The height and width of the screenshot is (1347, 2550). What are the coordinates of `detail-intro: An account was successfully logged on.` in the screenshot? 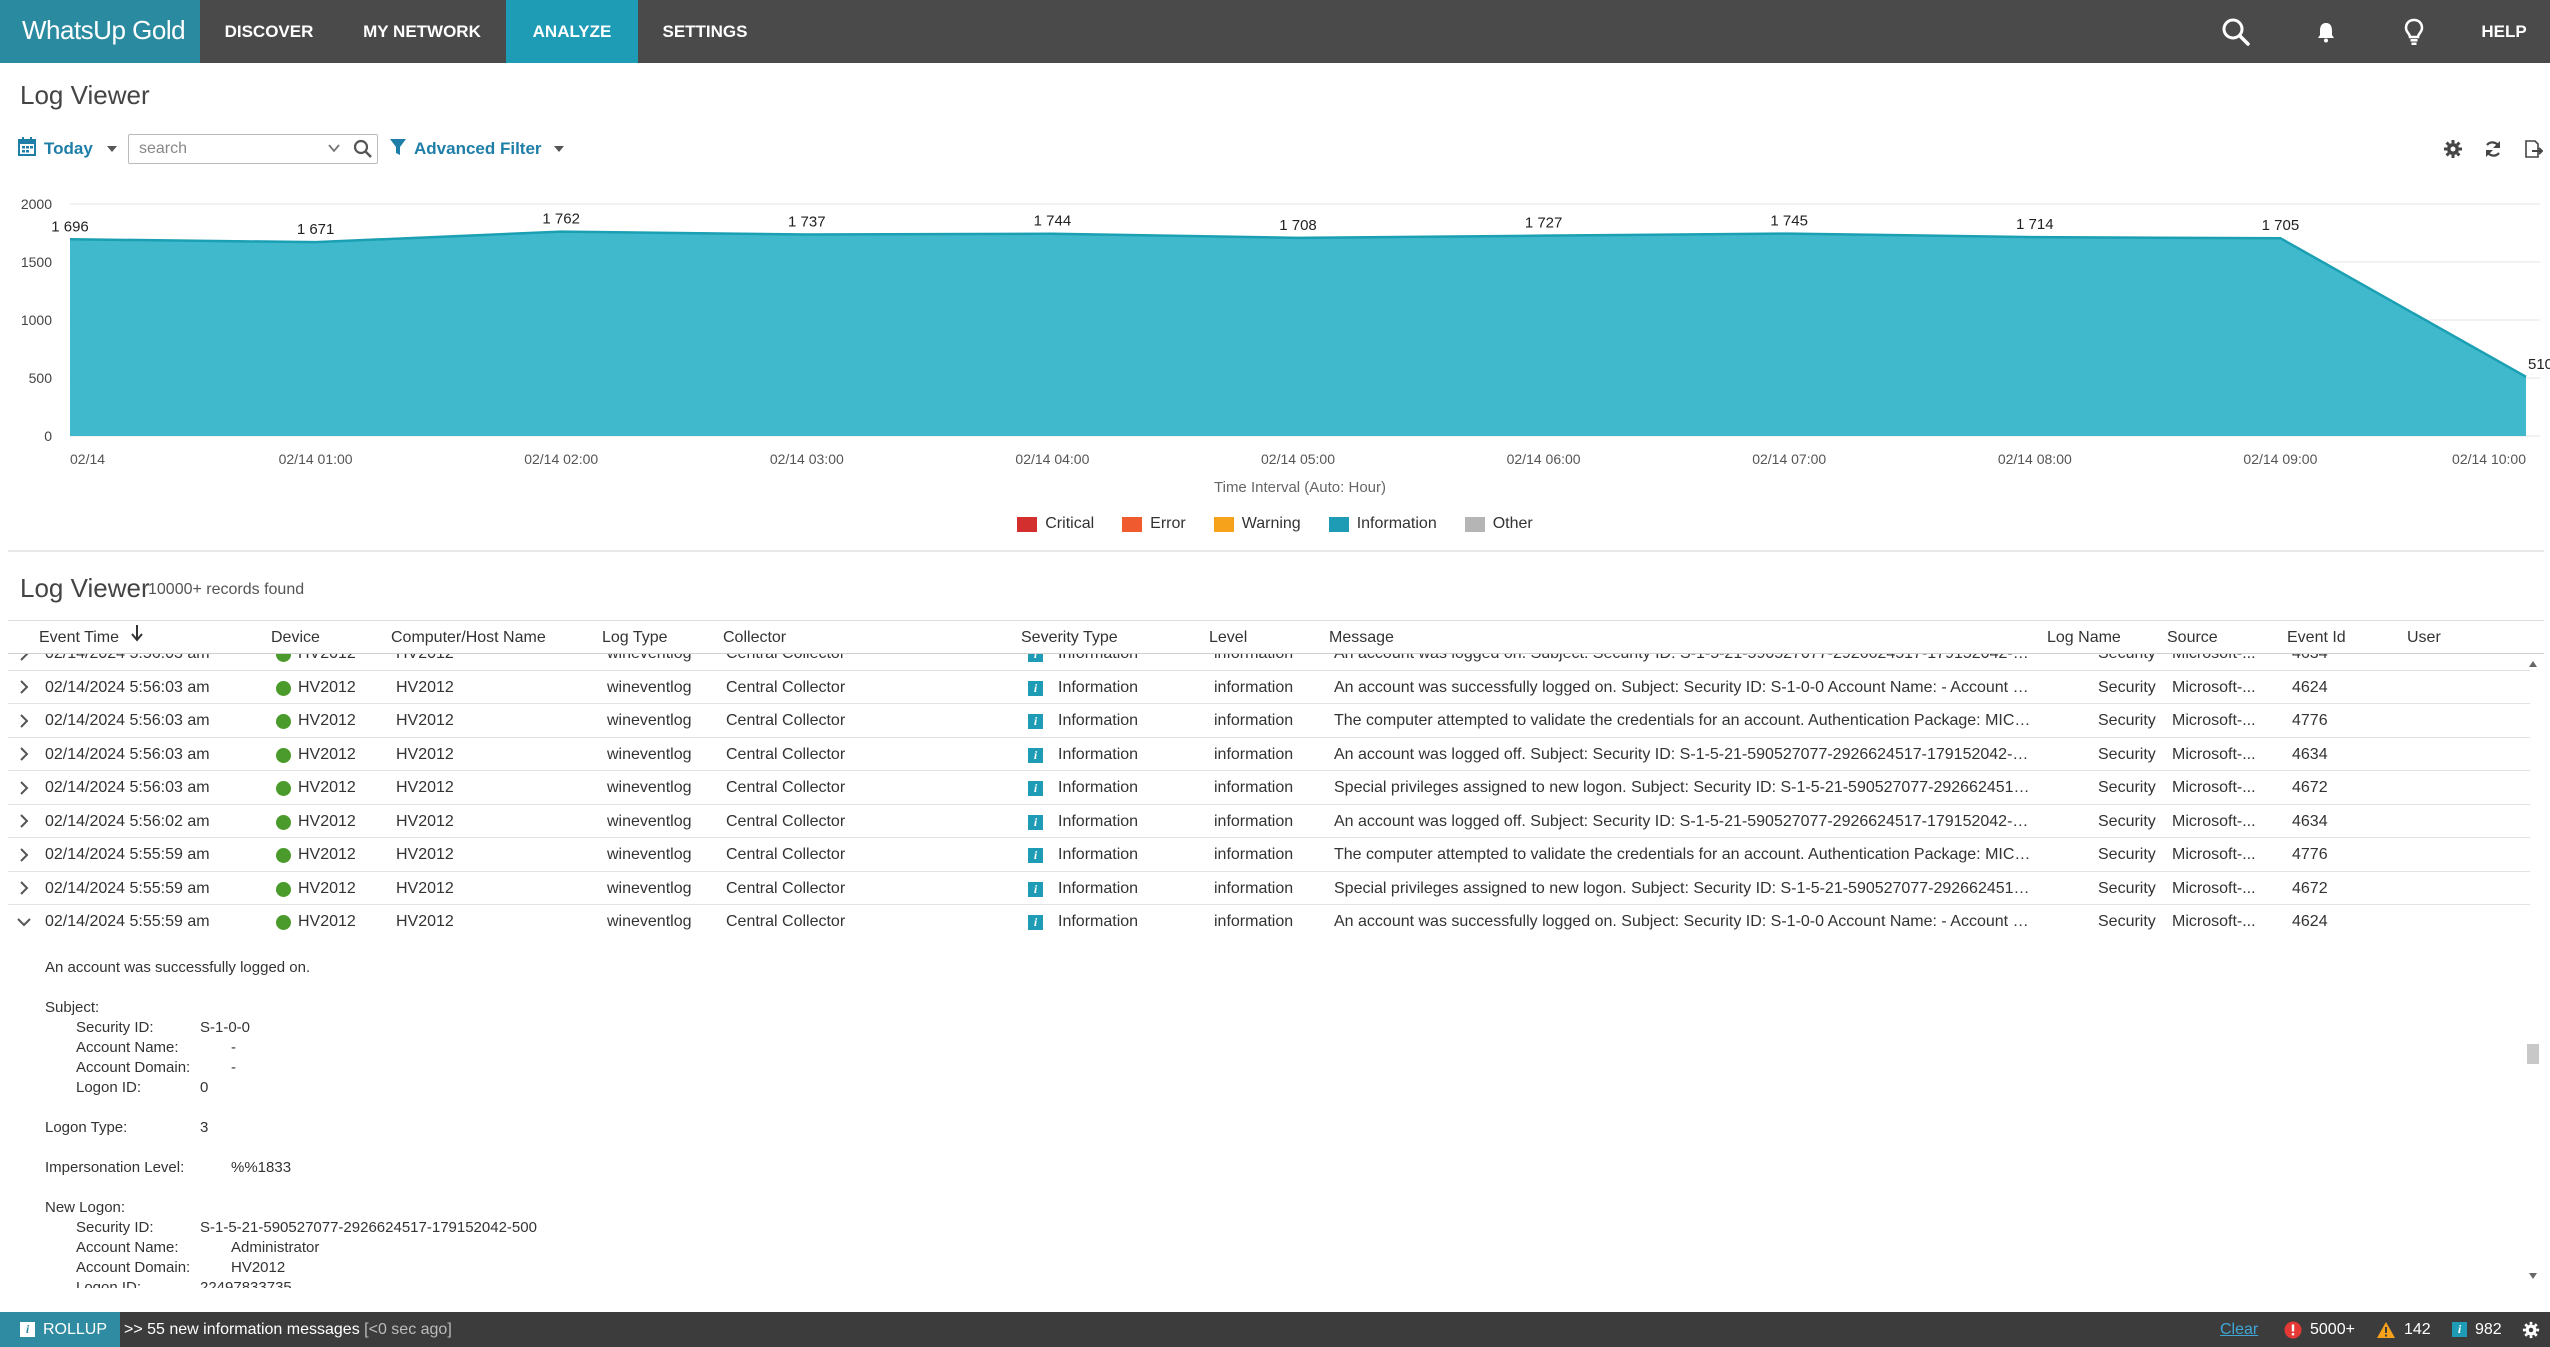 It's located at (178, 967).